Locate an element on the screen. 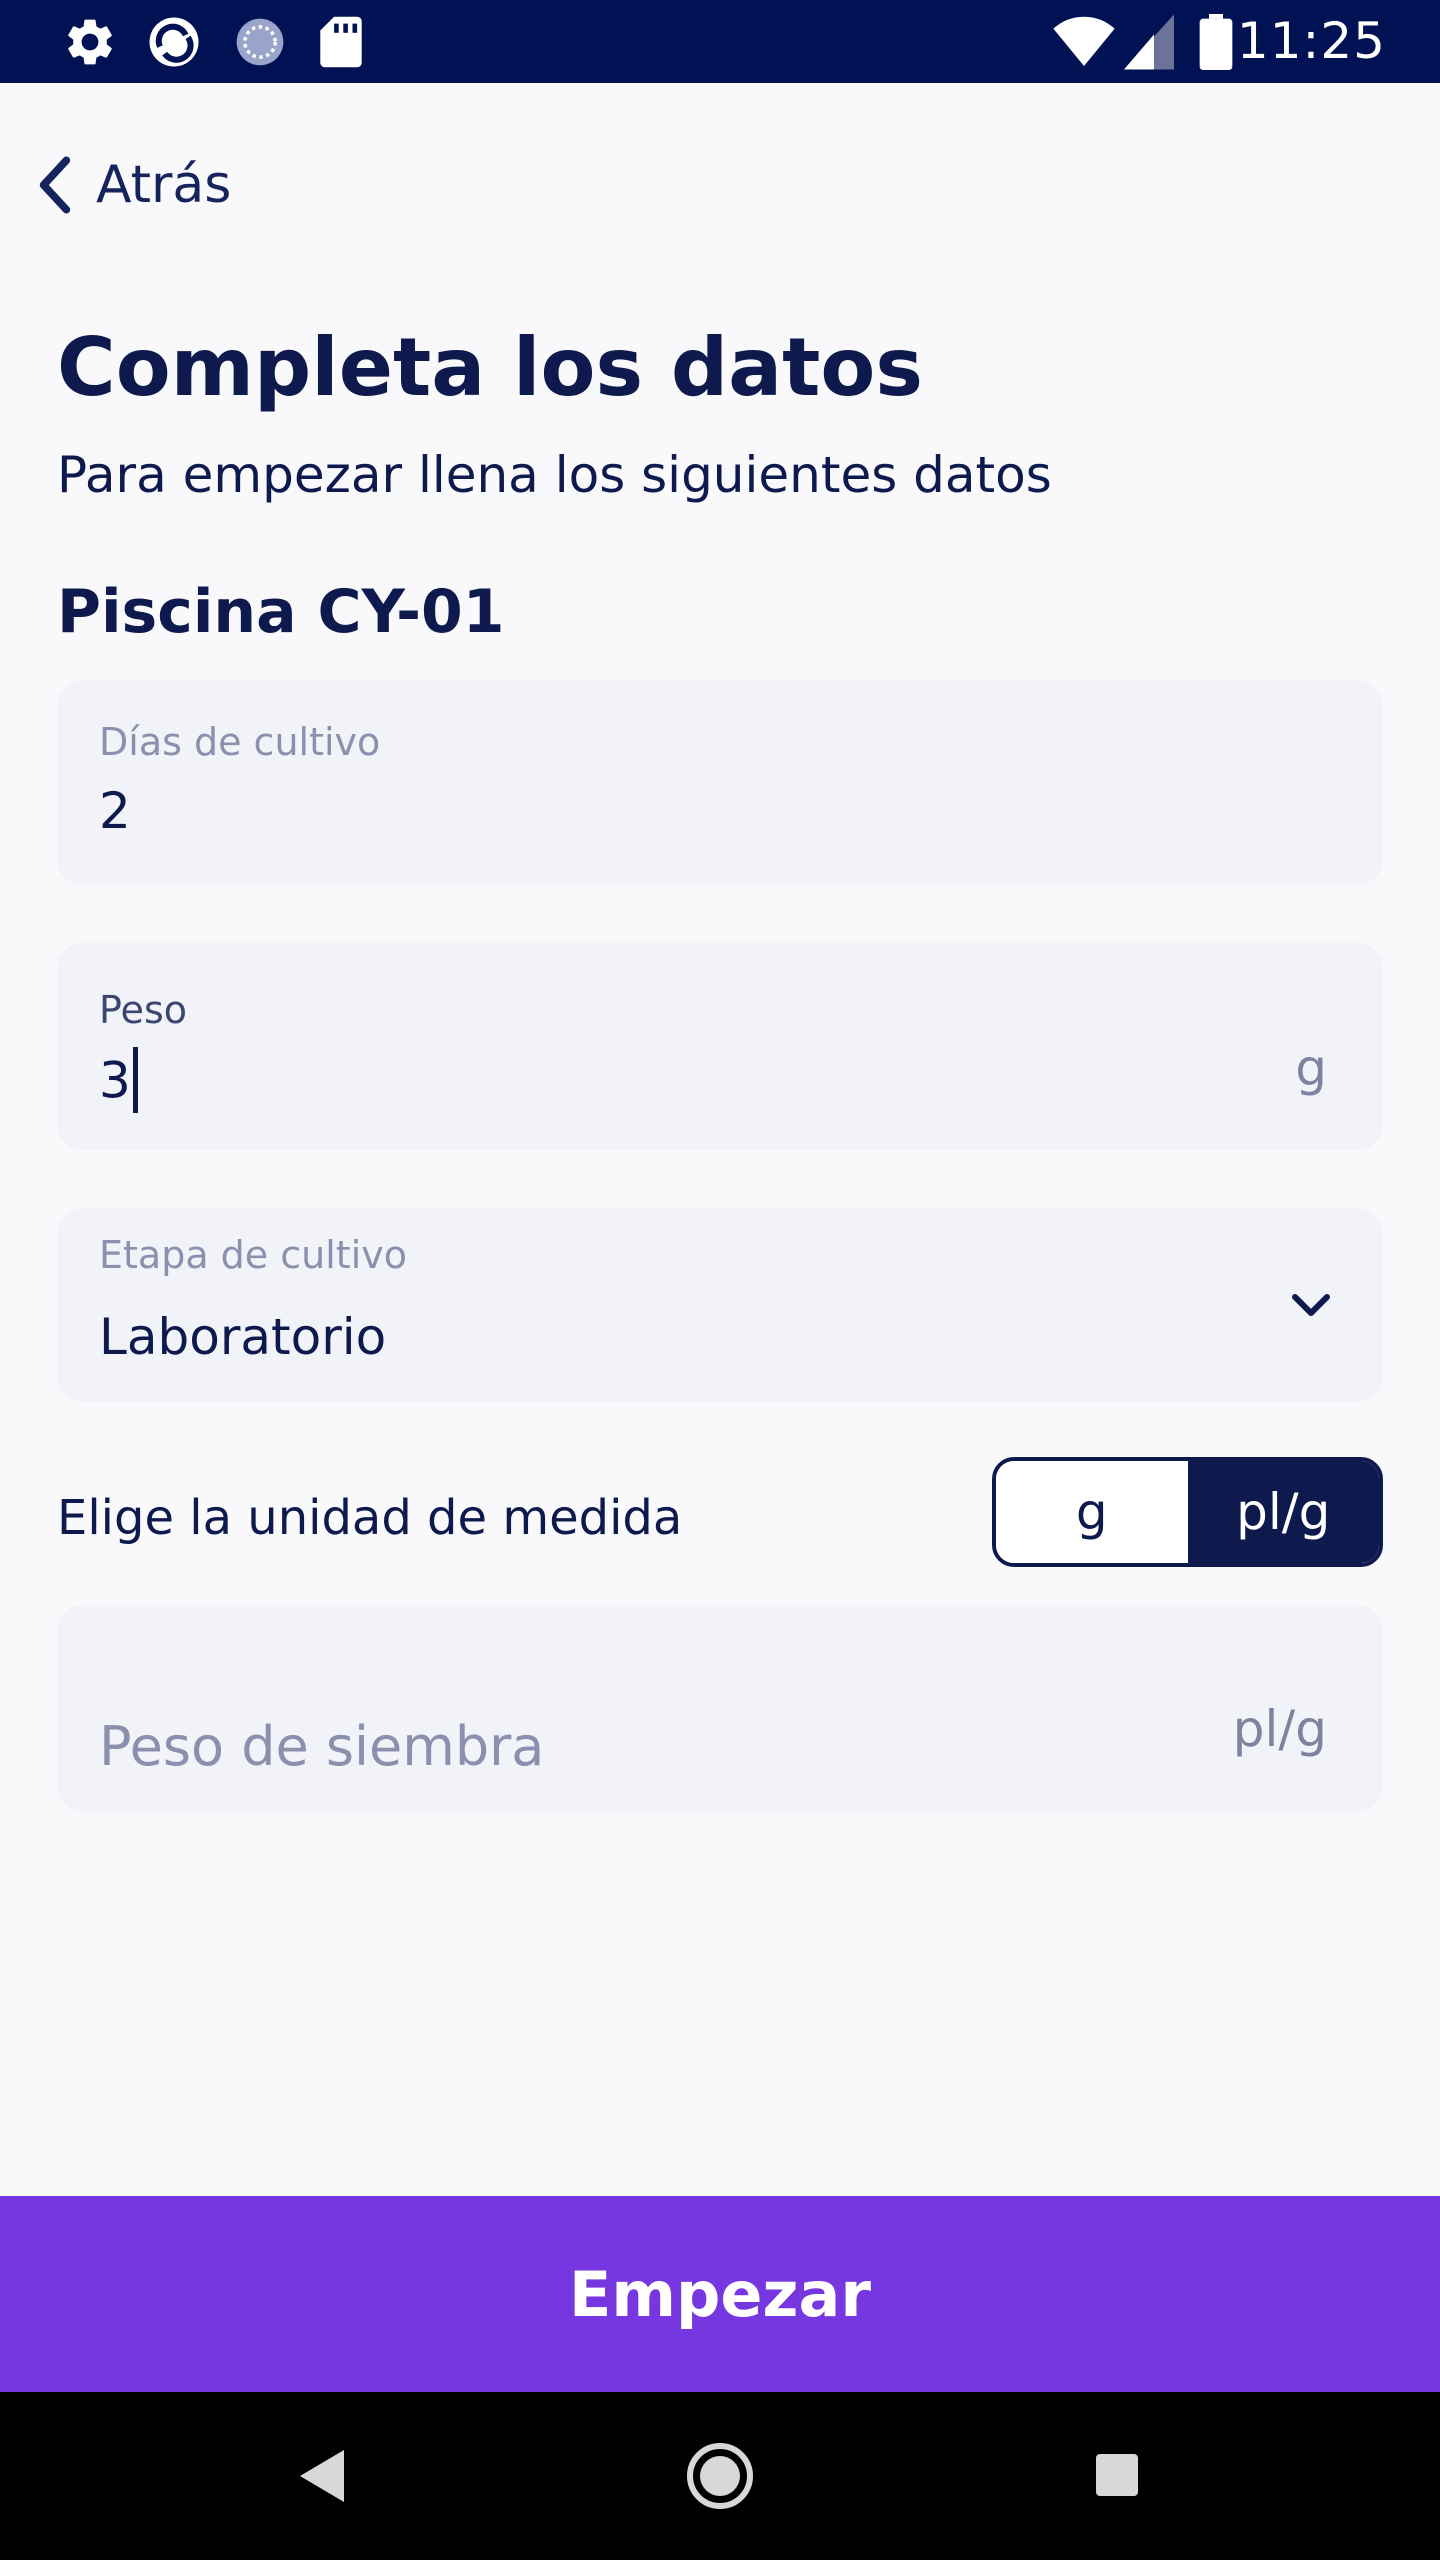  weight-value-wrapper: 3 is located at coordinates (118, 1082).